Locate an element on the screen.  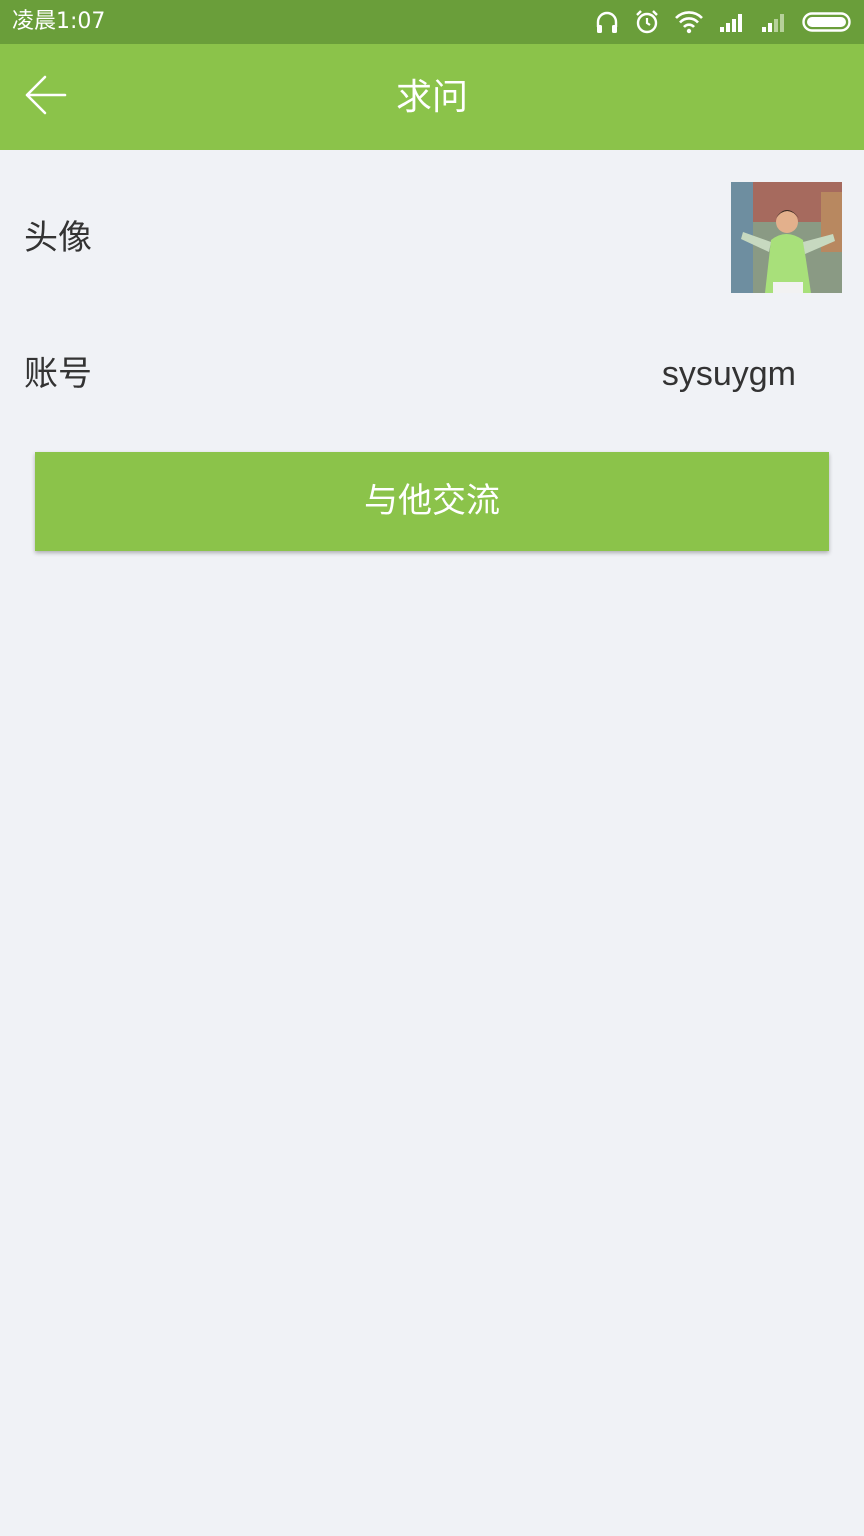
app-bar: 求问 is located at coordinates (432, 97).